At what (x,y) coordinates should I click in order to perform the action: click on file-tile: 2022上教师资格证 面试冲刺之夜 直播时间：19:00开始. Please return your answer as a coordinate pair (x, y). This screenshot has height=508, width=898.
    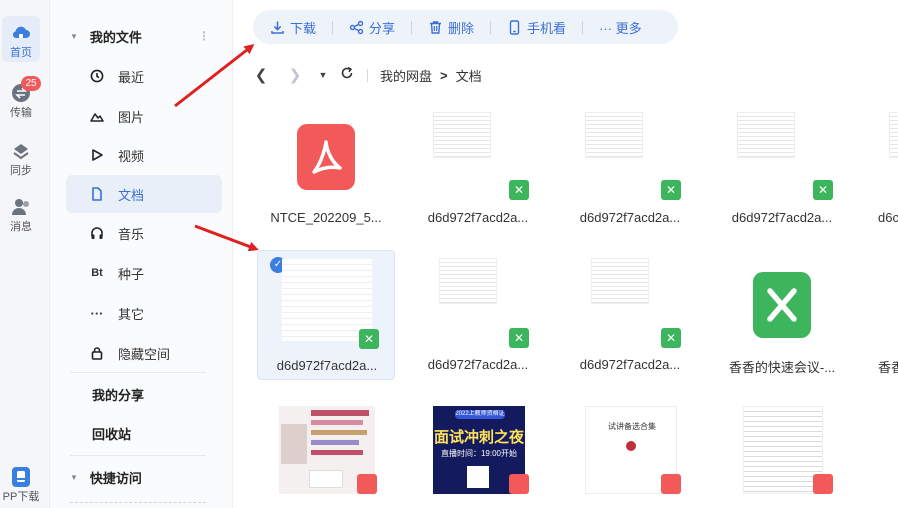
    Looking at the image, I should click on (478, 452).